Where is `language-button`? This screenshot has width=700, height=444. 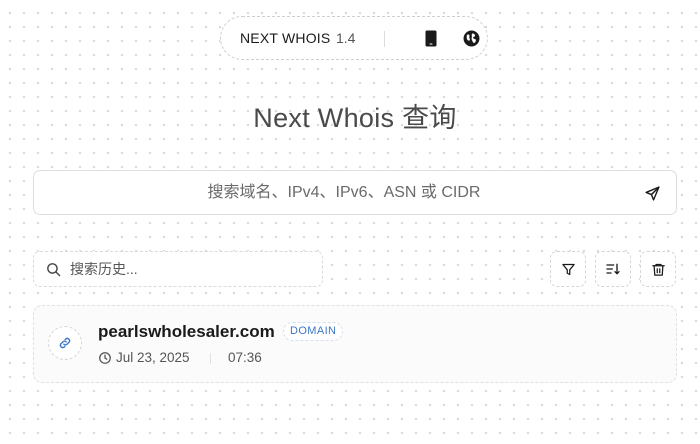 language-button is located at coordinates (471, 38).